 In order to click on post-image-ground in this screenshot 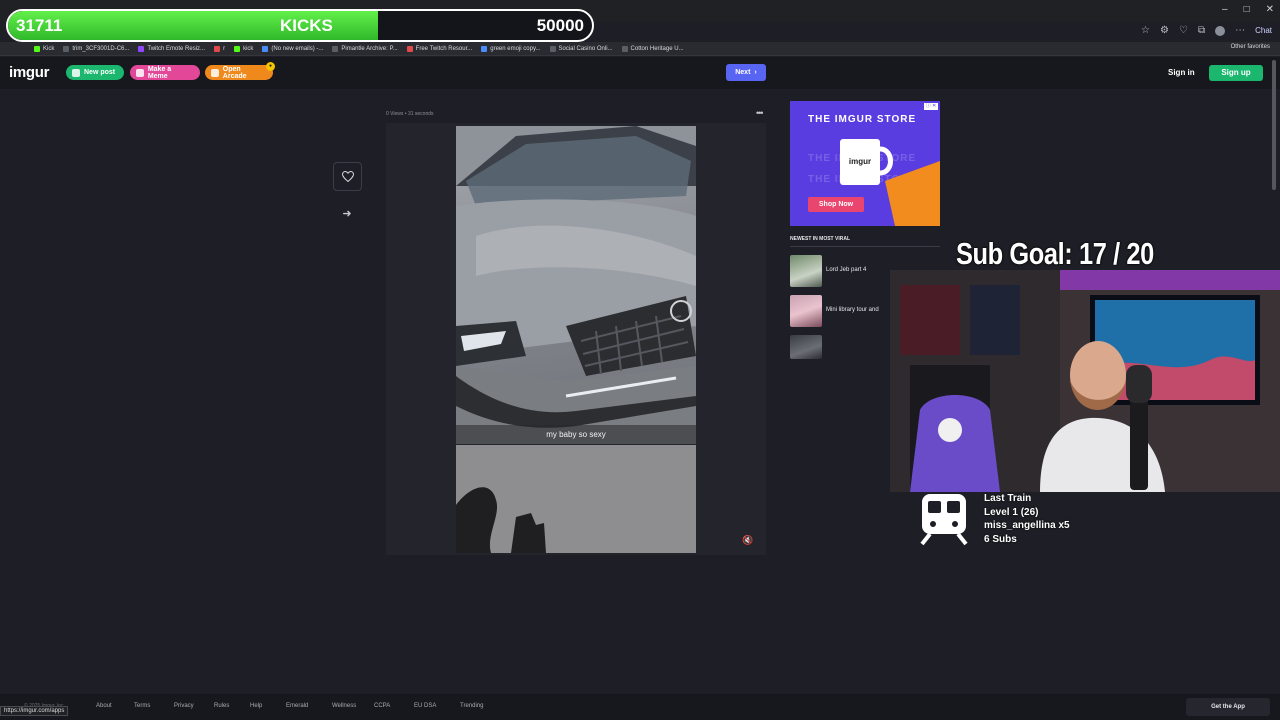, I will do `click(576, 499)`.